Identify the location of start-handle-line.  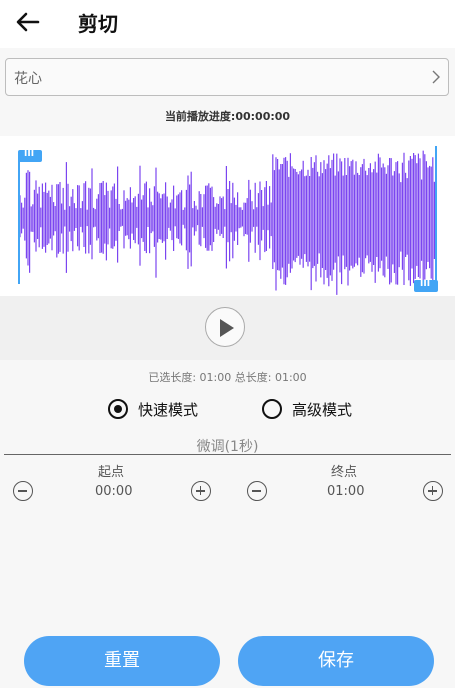
(19, 221).